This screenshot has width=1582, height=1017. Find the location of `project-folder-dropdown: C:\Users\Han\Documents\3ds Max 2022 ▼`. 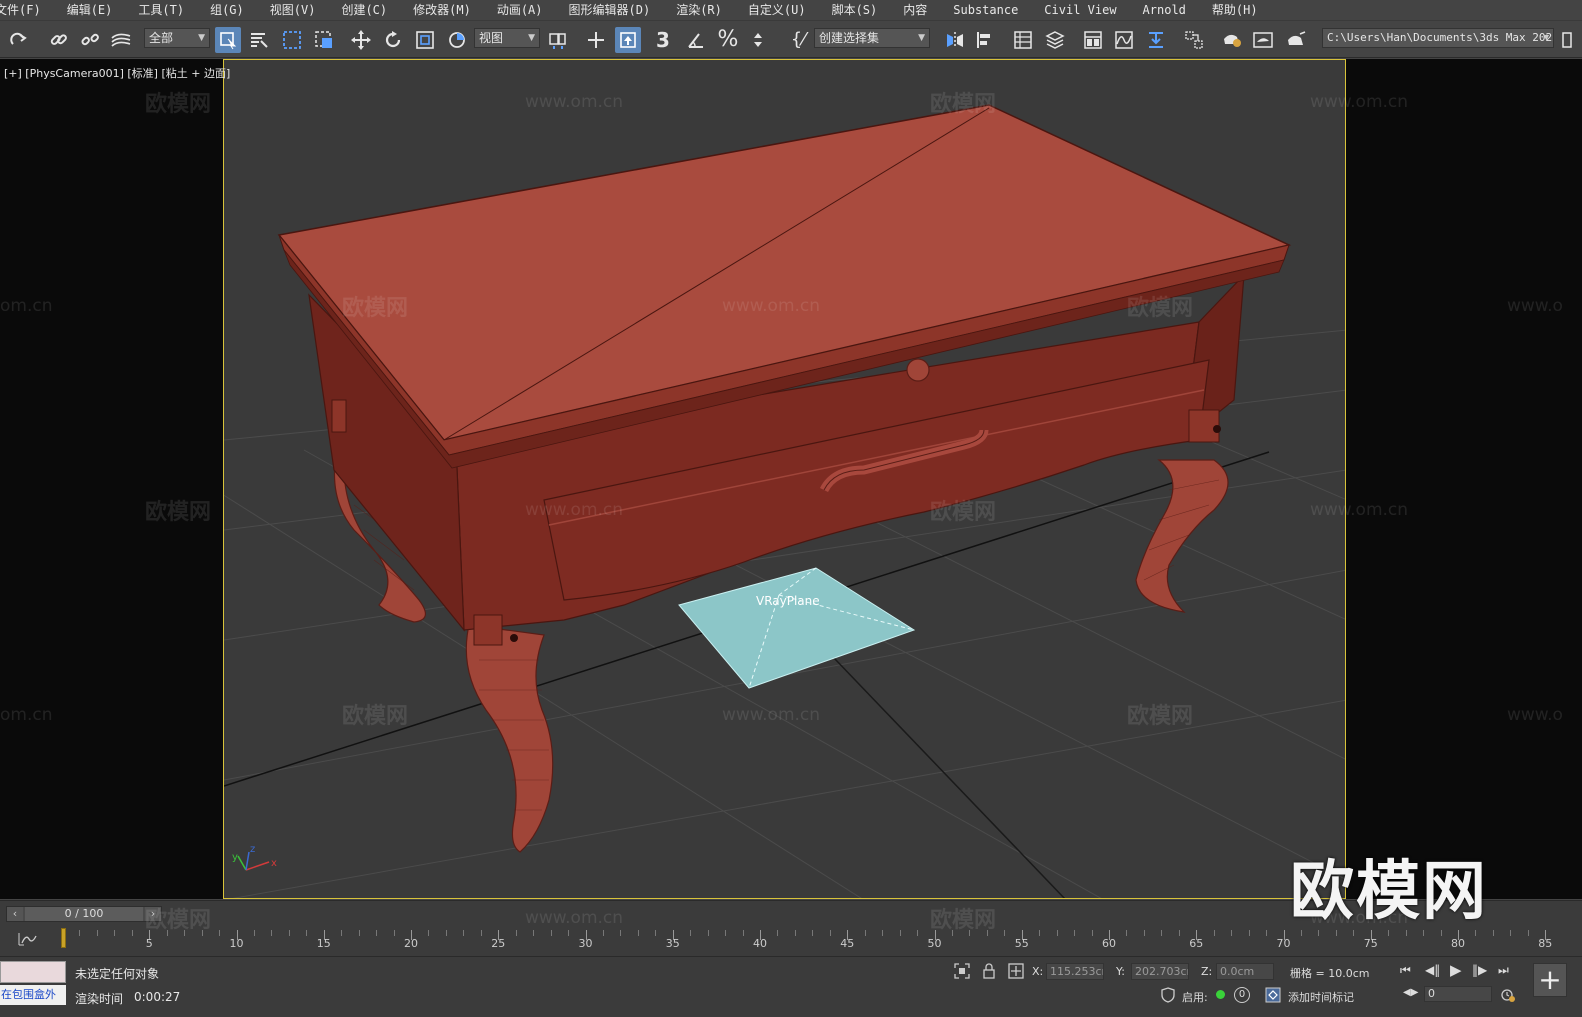

project-folder-dropdown: C:\Users\Han\Documents\3ds Max 2022 ▼ is located at coordinates (1438, 38).